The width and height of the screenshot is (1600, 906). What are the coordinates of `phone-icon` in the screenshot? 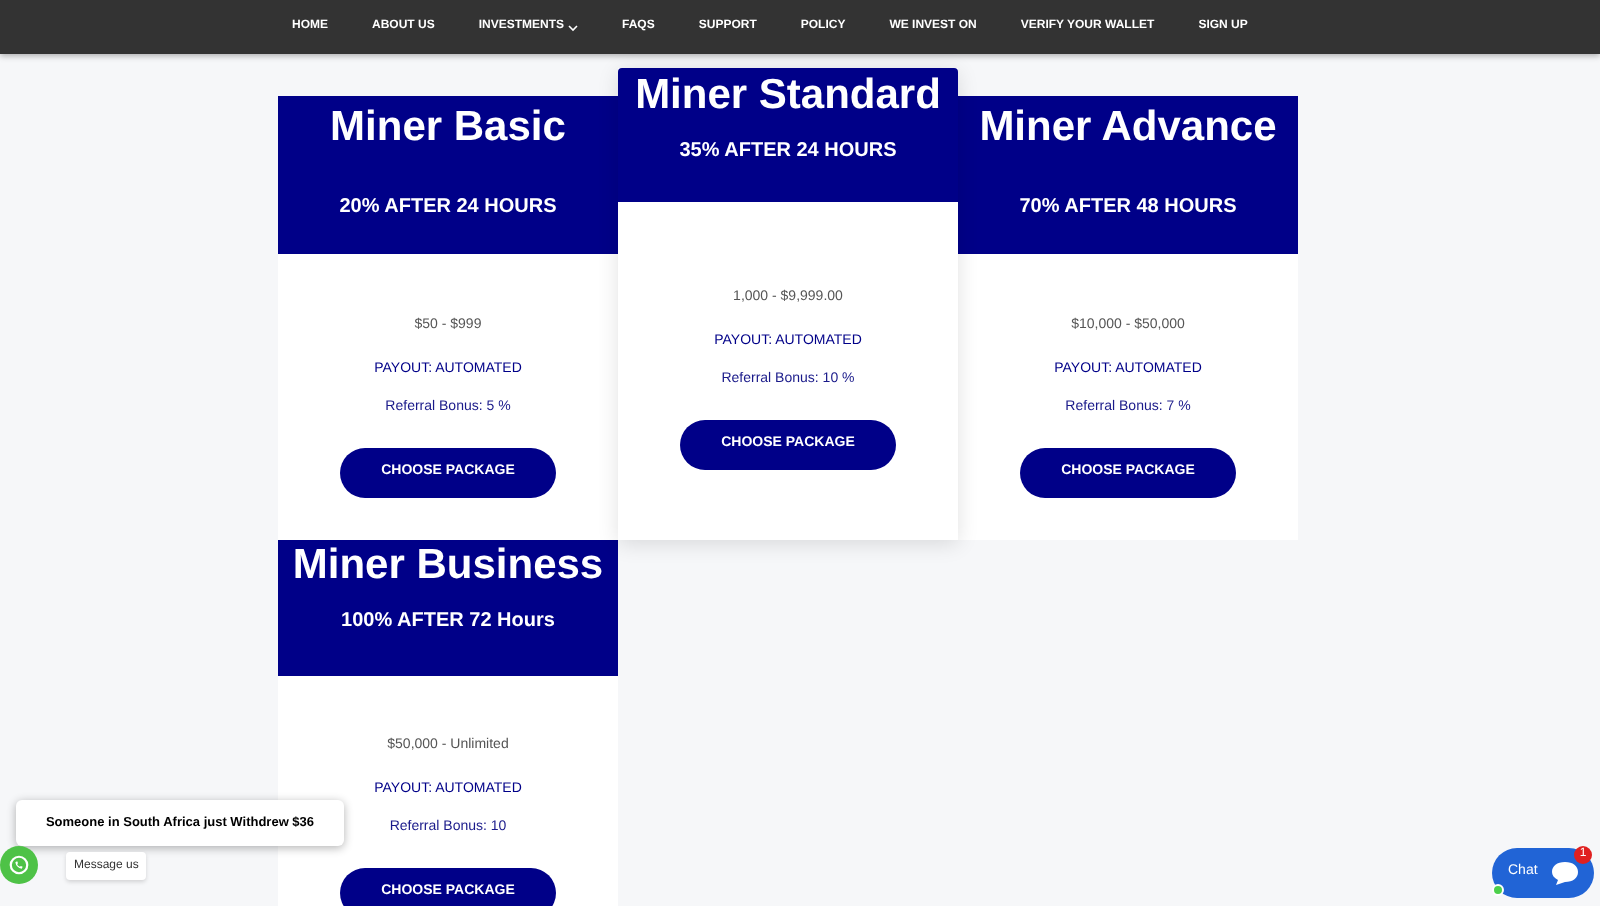 It's located at (19, 865).